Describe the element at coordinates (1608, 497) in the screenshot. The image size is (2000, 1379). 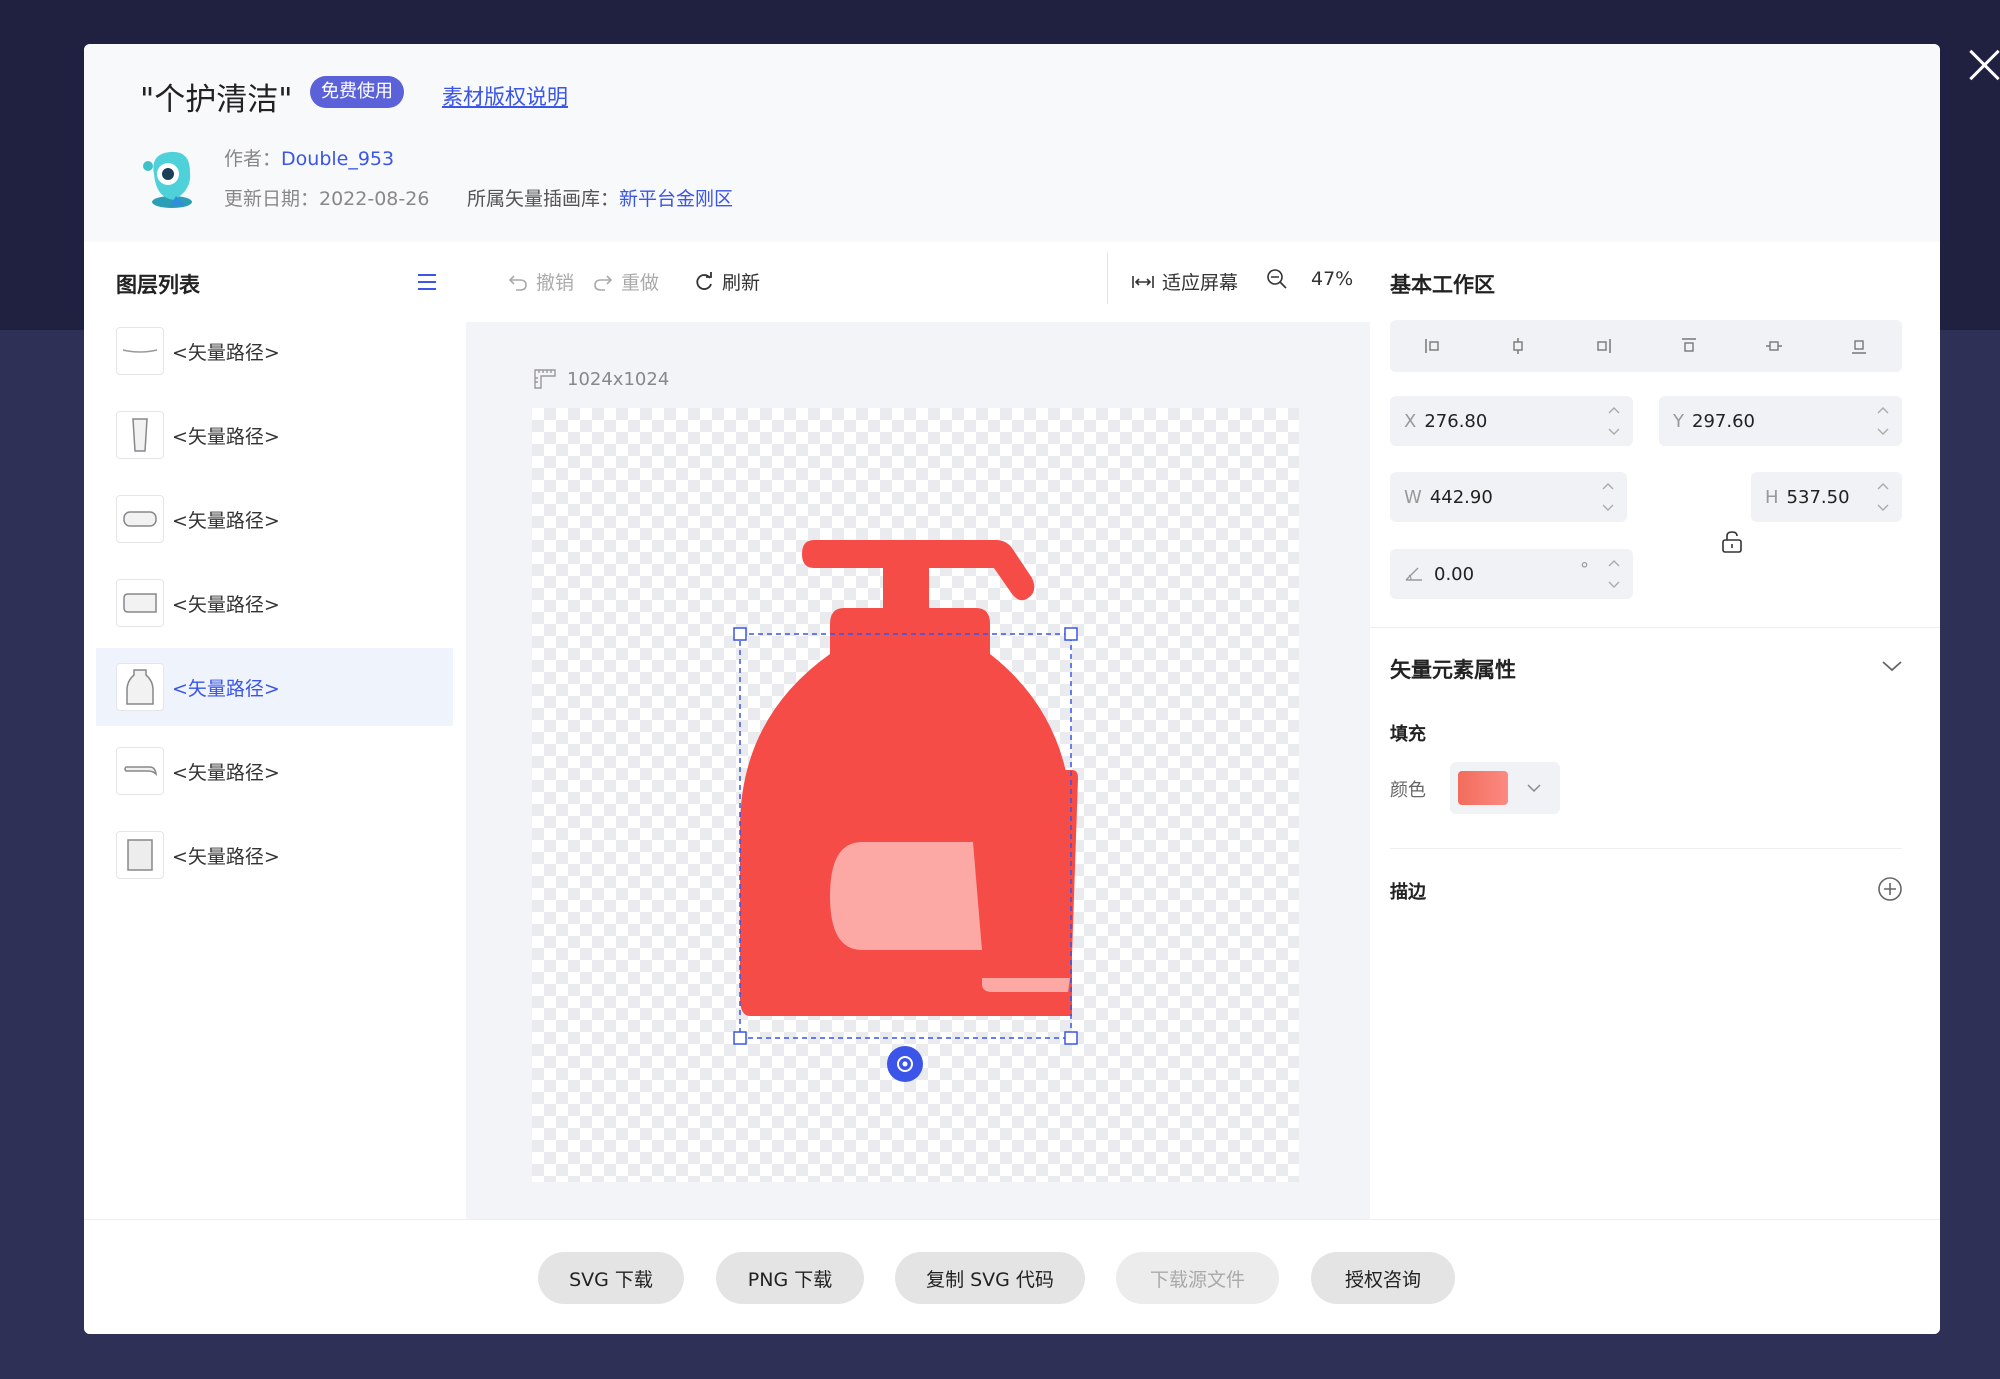
I see `w-stepper` at that location.